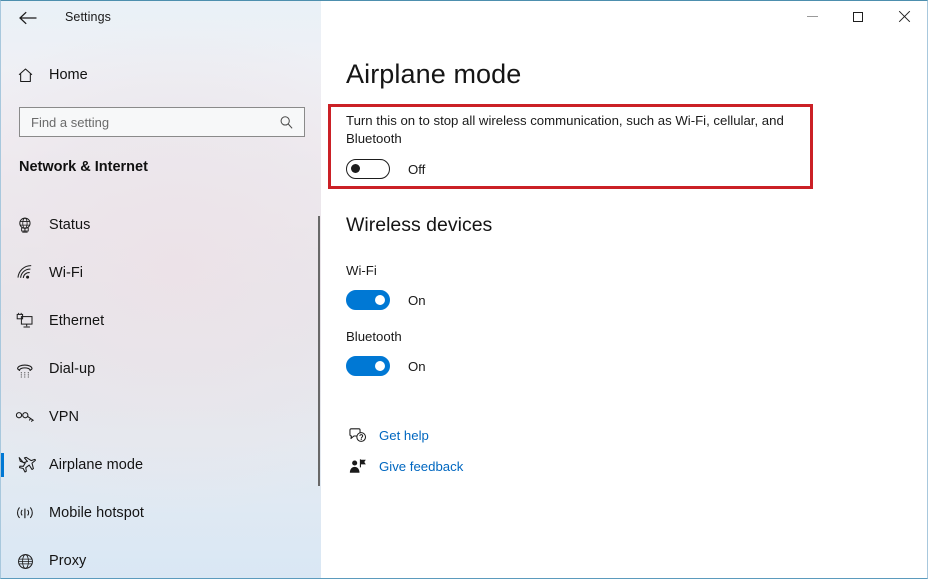 Image resolution: width=928 pixels, height=579 pixels. Describe the element at coordinates (154, 465) in the screenshot. I see `sidebar-item-airplane-mode: Airplane mode` at that location.